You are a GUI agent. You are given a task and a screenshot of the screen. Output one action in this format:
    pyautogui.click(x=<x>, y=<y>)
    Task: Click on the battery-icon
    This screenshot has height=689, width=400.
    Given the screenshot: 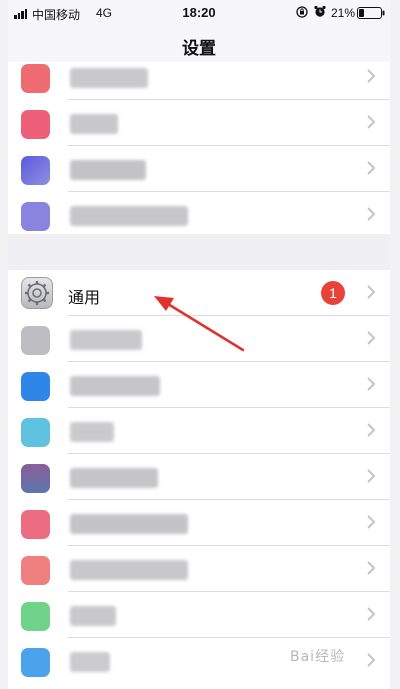 What is the action you would take?
    pyautogui.click(x=371, y=13)
    